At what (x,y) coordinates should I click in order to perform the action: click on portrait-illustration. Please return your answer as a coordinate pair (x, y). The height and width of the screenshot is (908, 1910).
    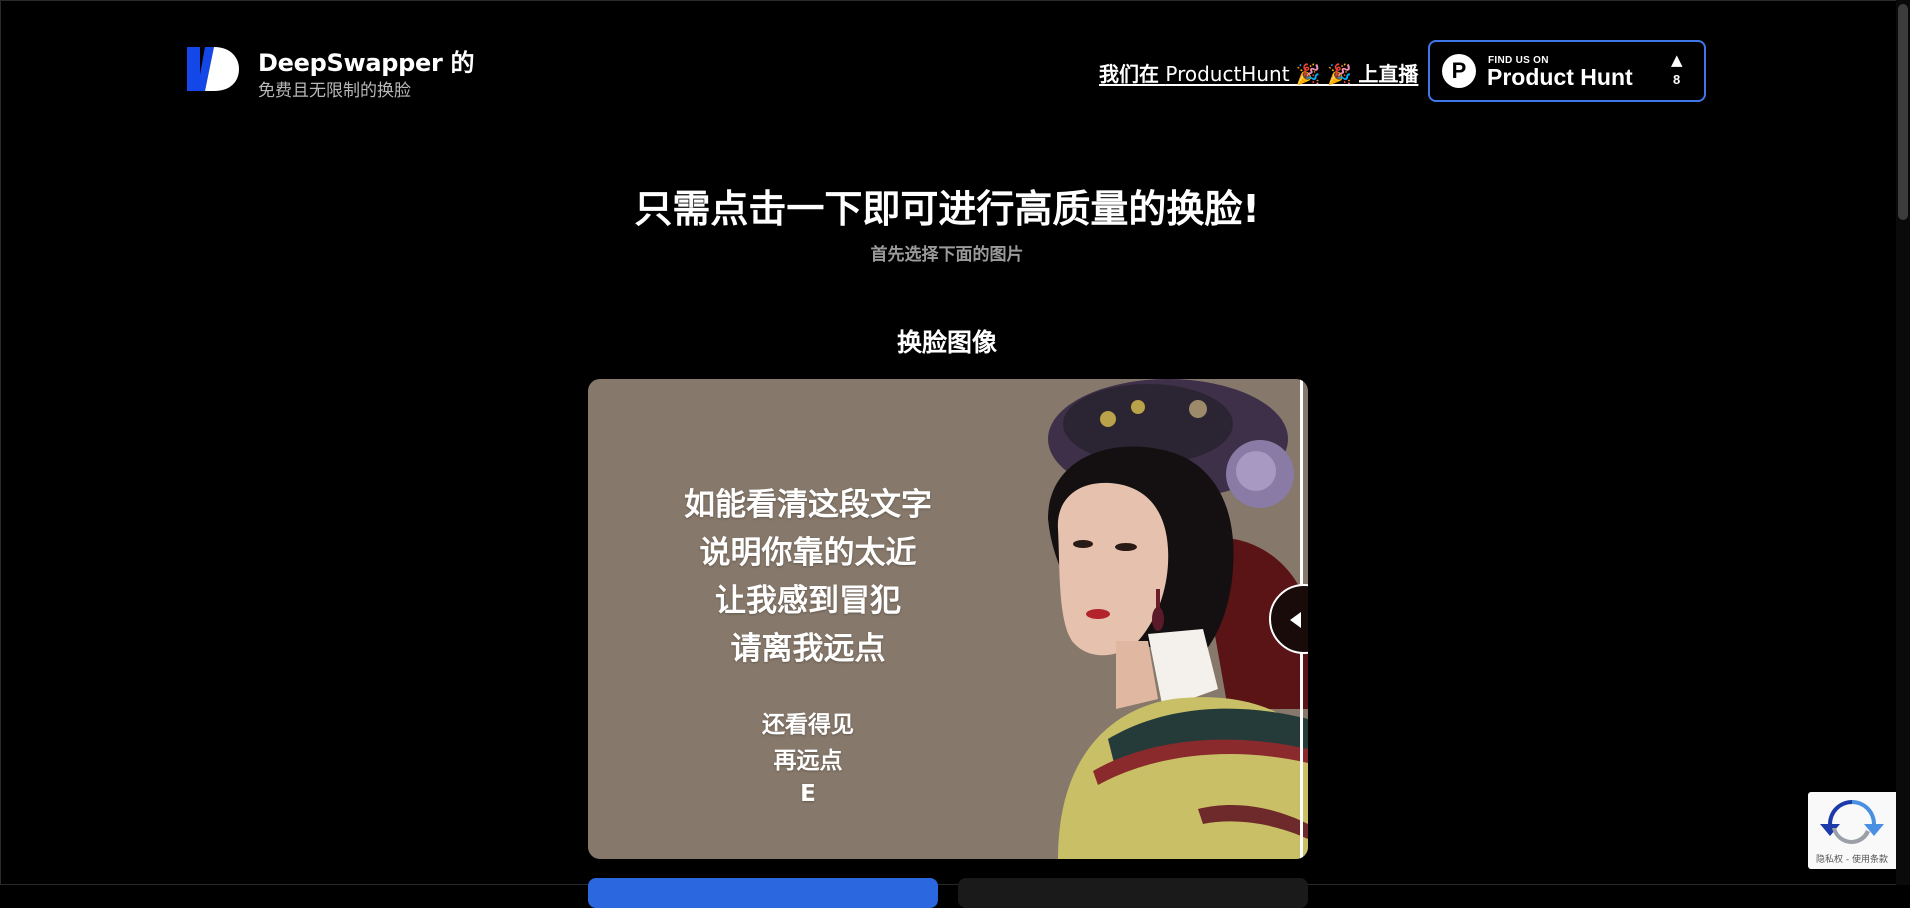
    Looking at the image, I should click on (1178, 619).